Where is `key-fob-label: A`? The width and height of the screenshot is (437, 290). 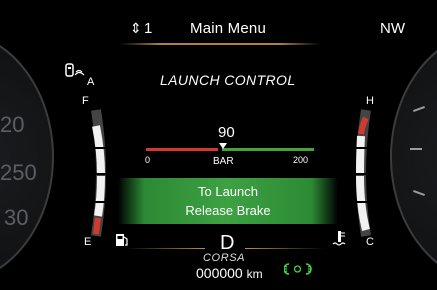
key-fob-label: A is located at coordinates (91, 82).